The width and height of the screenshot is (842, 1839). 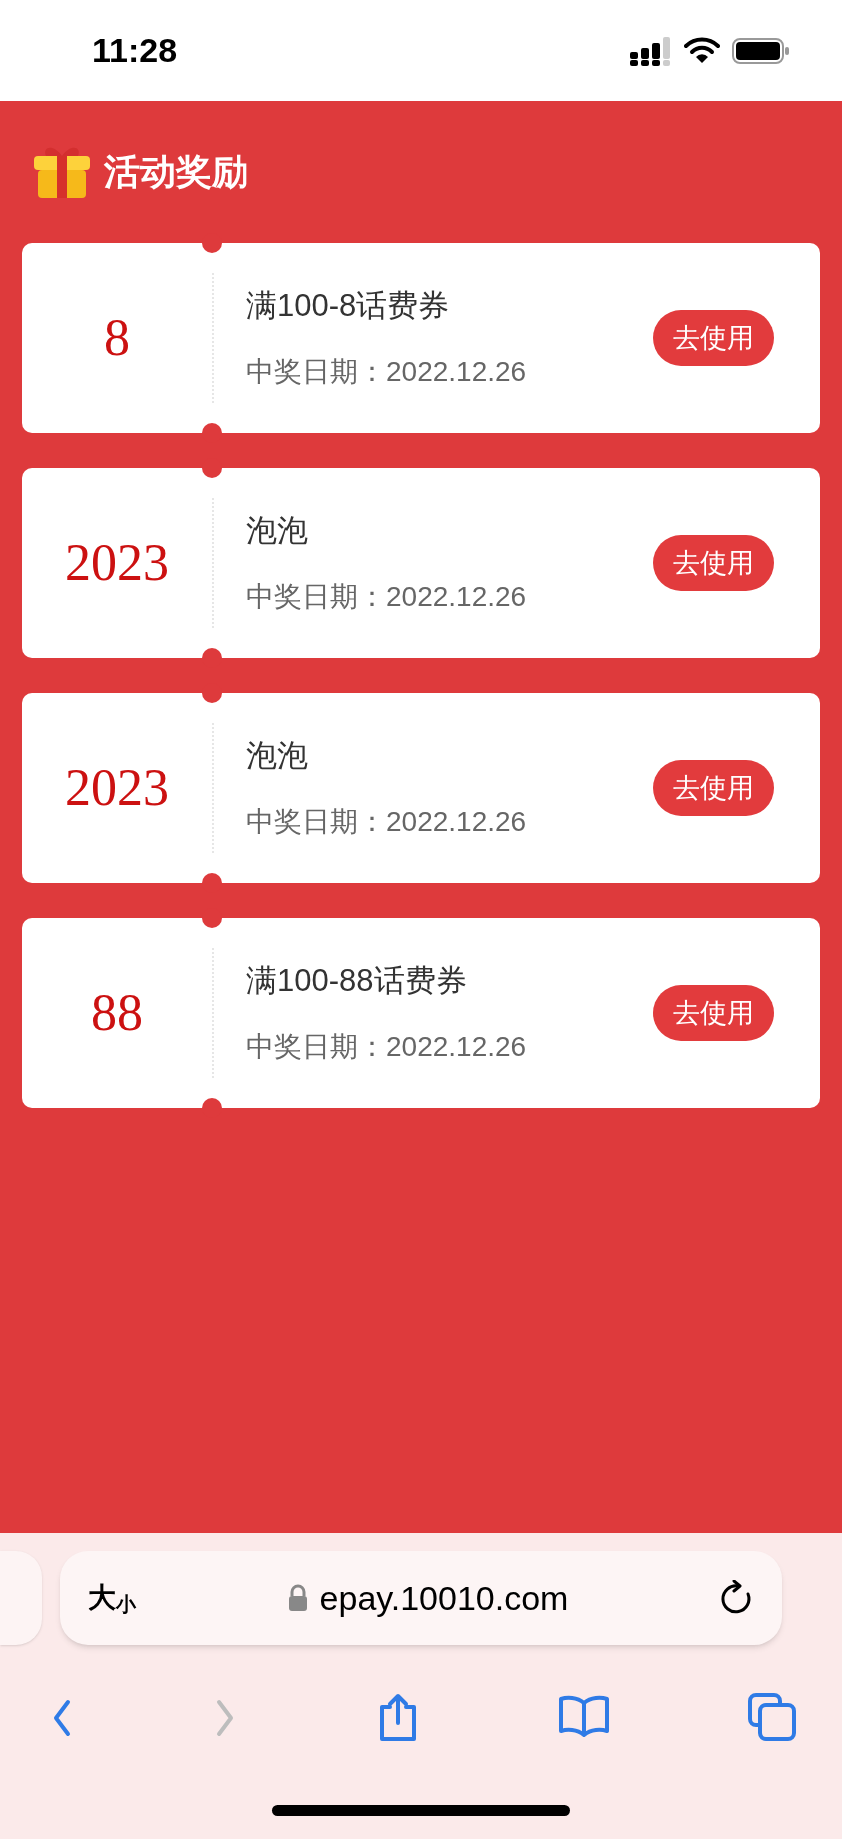 What do you see at coordinates (444, 1598) in the screenshot?
I see `url-text: epay.10010.com` at bounding box center [444, 1598].